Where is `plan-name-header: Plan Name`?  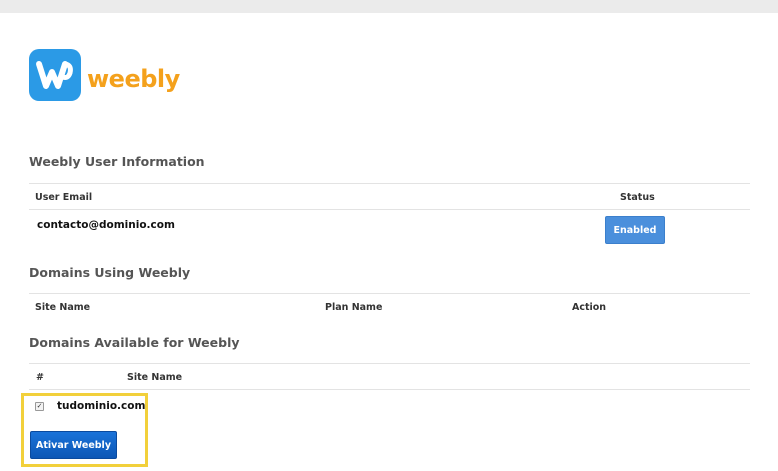 plan-name-header: Plan Name is located at coordinates (354, 307).